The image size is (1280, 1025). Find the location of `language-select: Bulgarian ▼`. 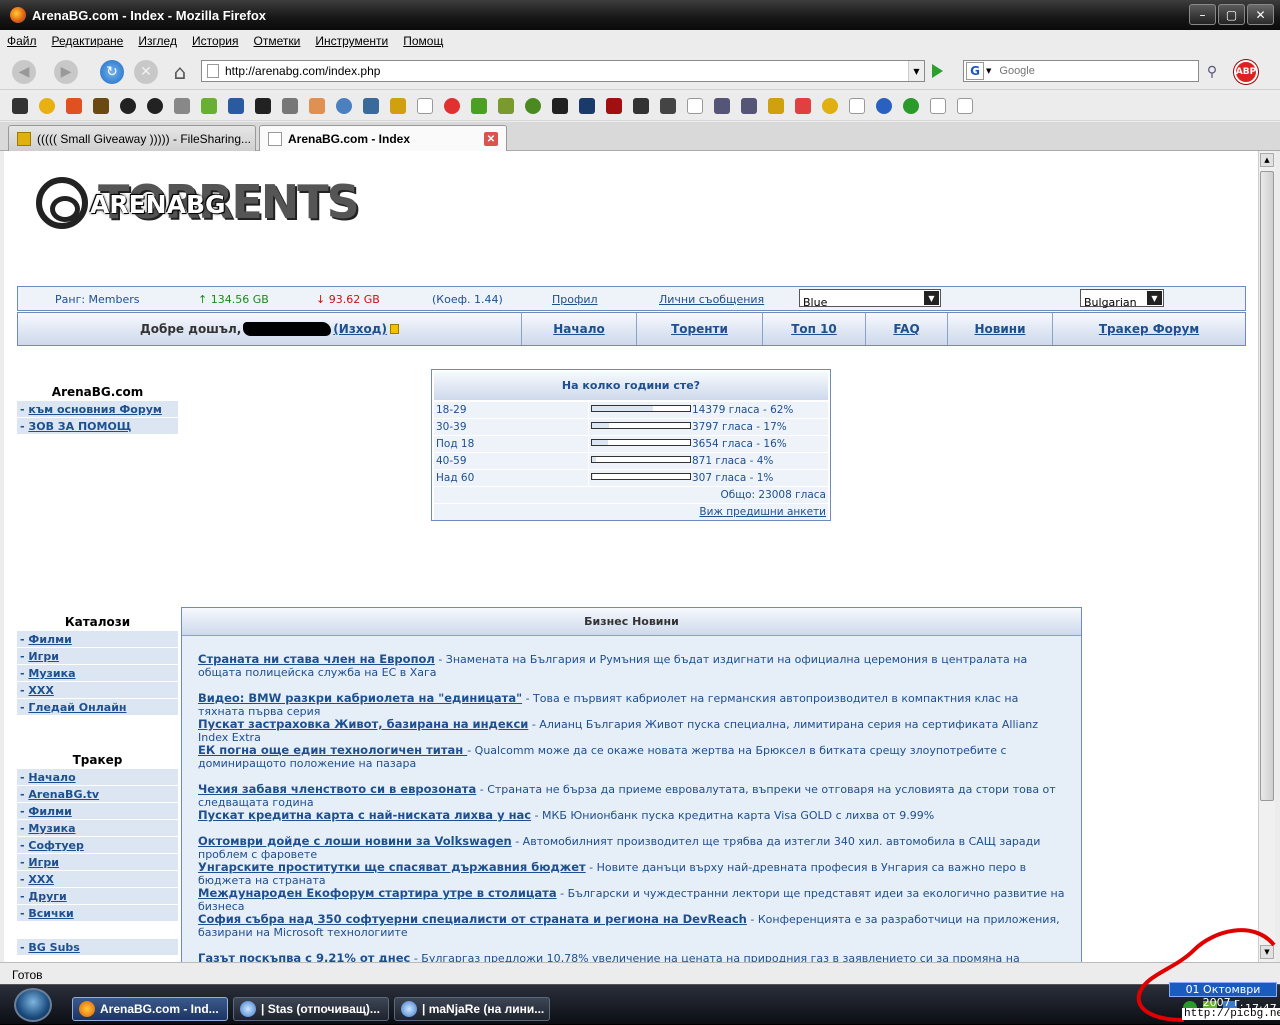

language-select: Bulgarian ▼ is located at coordinates (1122, 299).